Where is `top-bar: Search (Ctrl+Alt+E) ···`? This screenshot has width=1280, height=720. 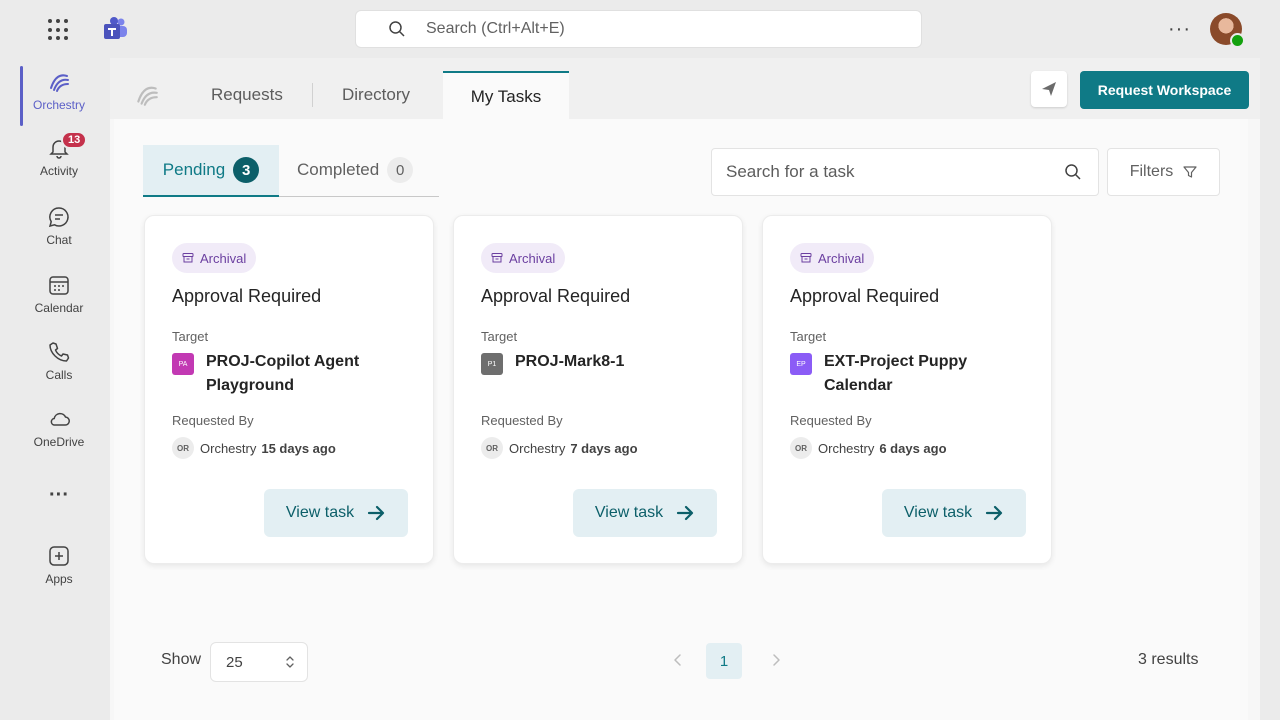
top-bar: Search (Ctrl+Alt+E) ··· is located at coordinates (640, 29).